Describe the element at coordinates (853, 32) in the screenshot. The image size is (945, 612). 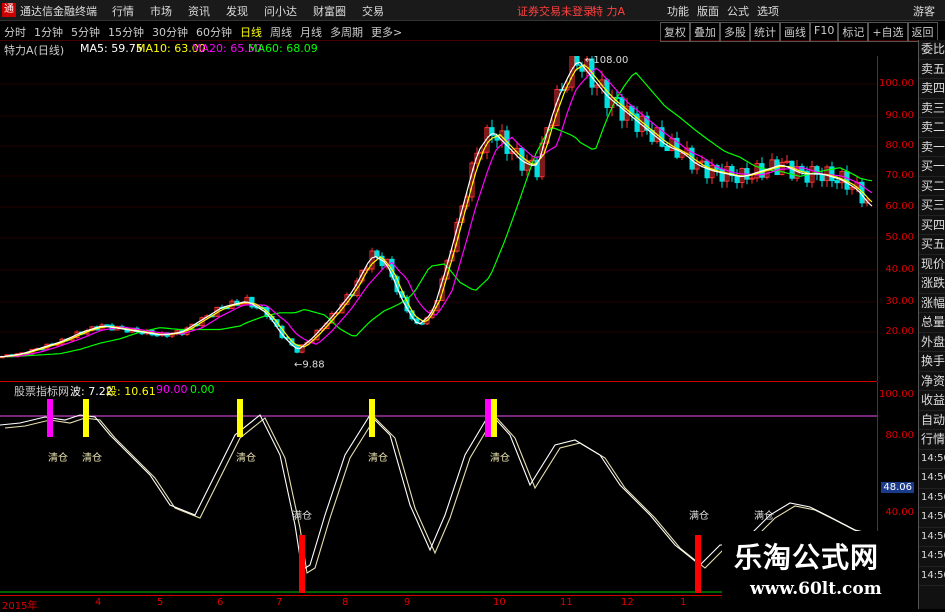
I see `tool-button: 标记` at that location.